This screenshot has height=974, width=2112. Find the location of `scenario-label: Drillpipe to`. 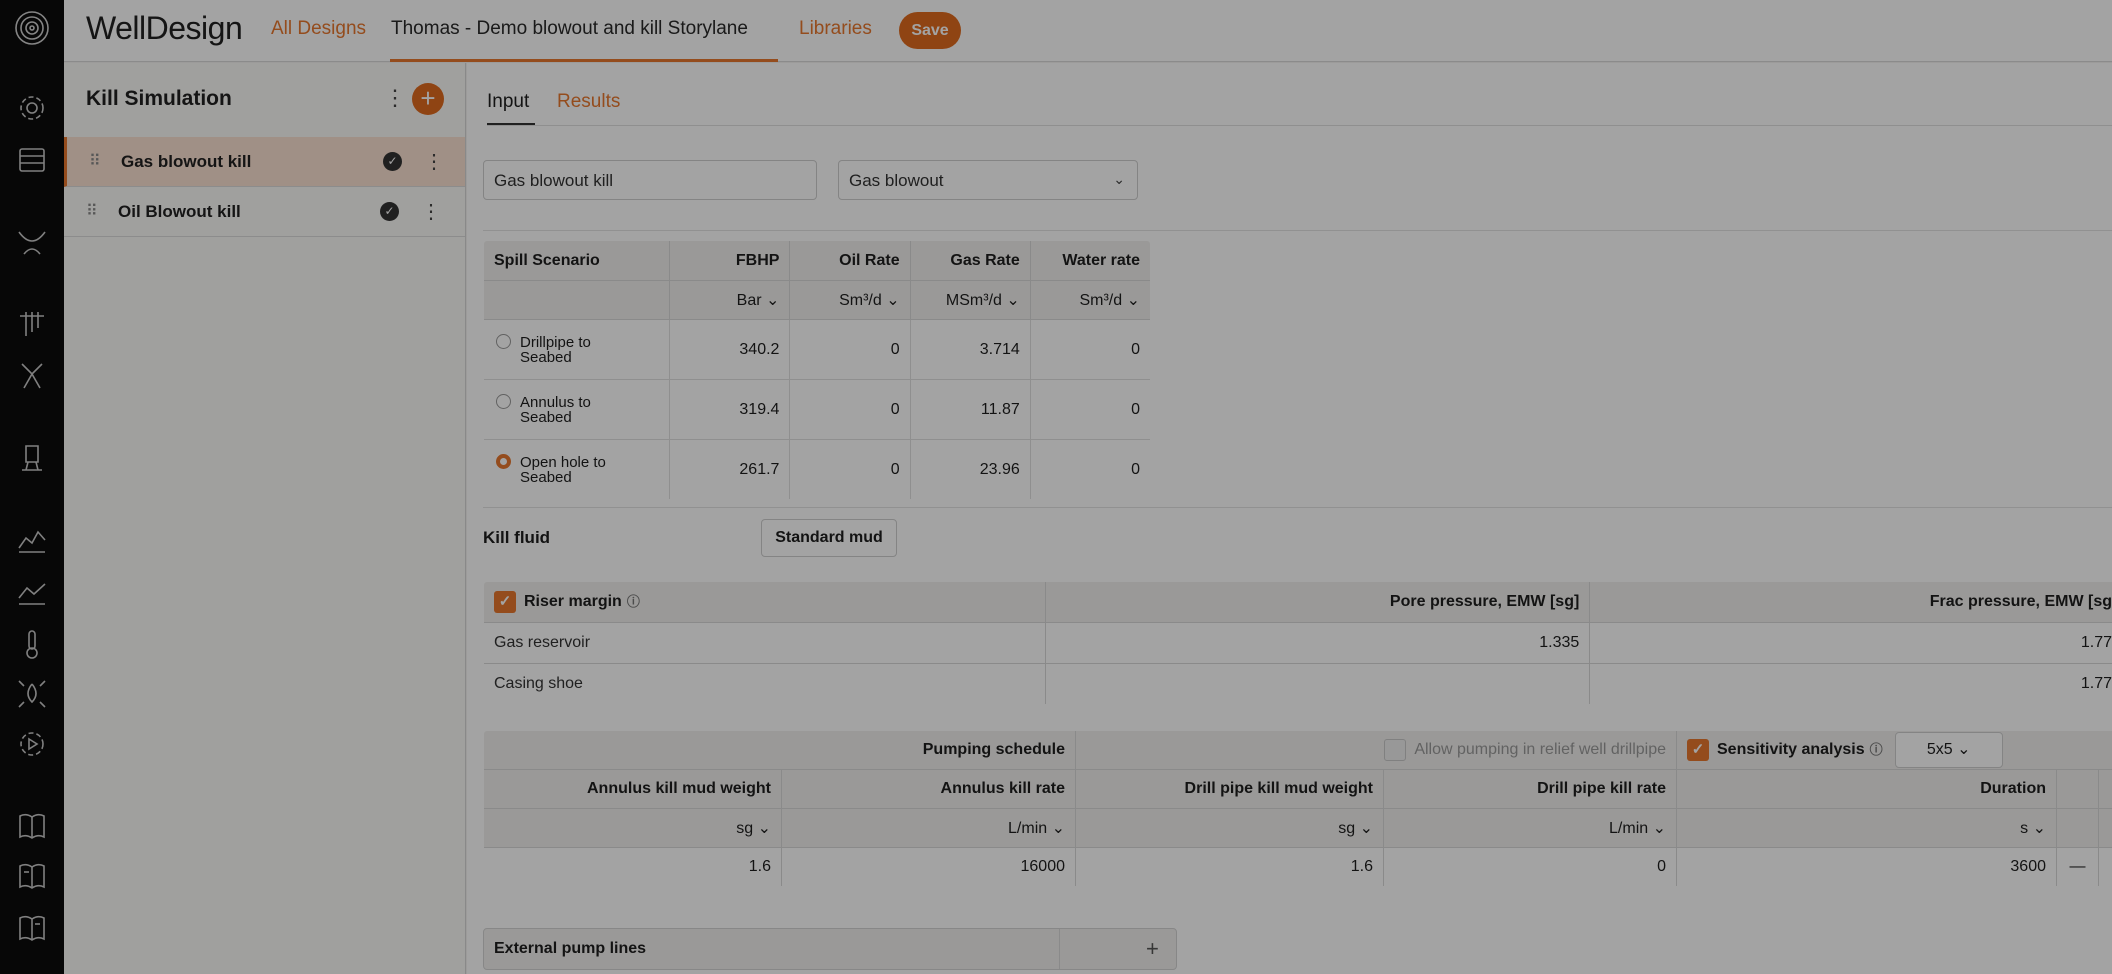

scenario-label: Drillpipe to is located at coordinates (555, 342).